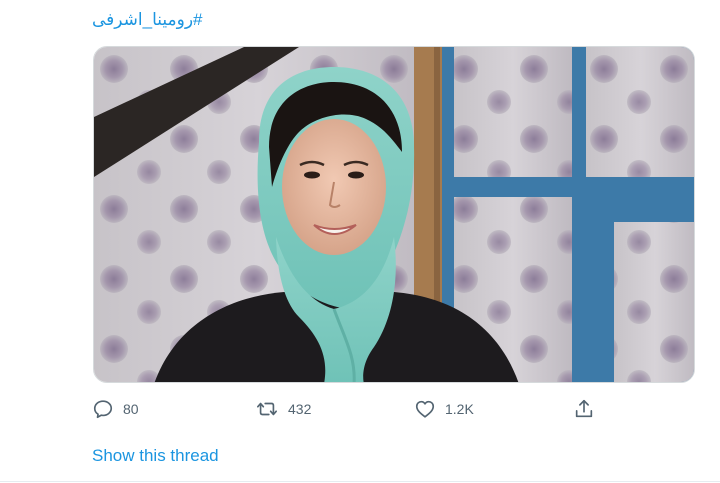 The height and width of the screenshot is (483, 720). Describe the element at coordinates (283, 409) in the screenshot. I see `retweet-button: 432` at that location.